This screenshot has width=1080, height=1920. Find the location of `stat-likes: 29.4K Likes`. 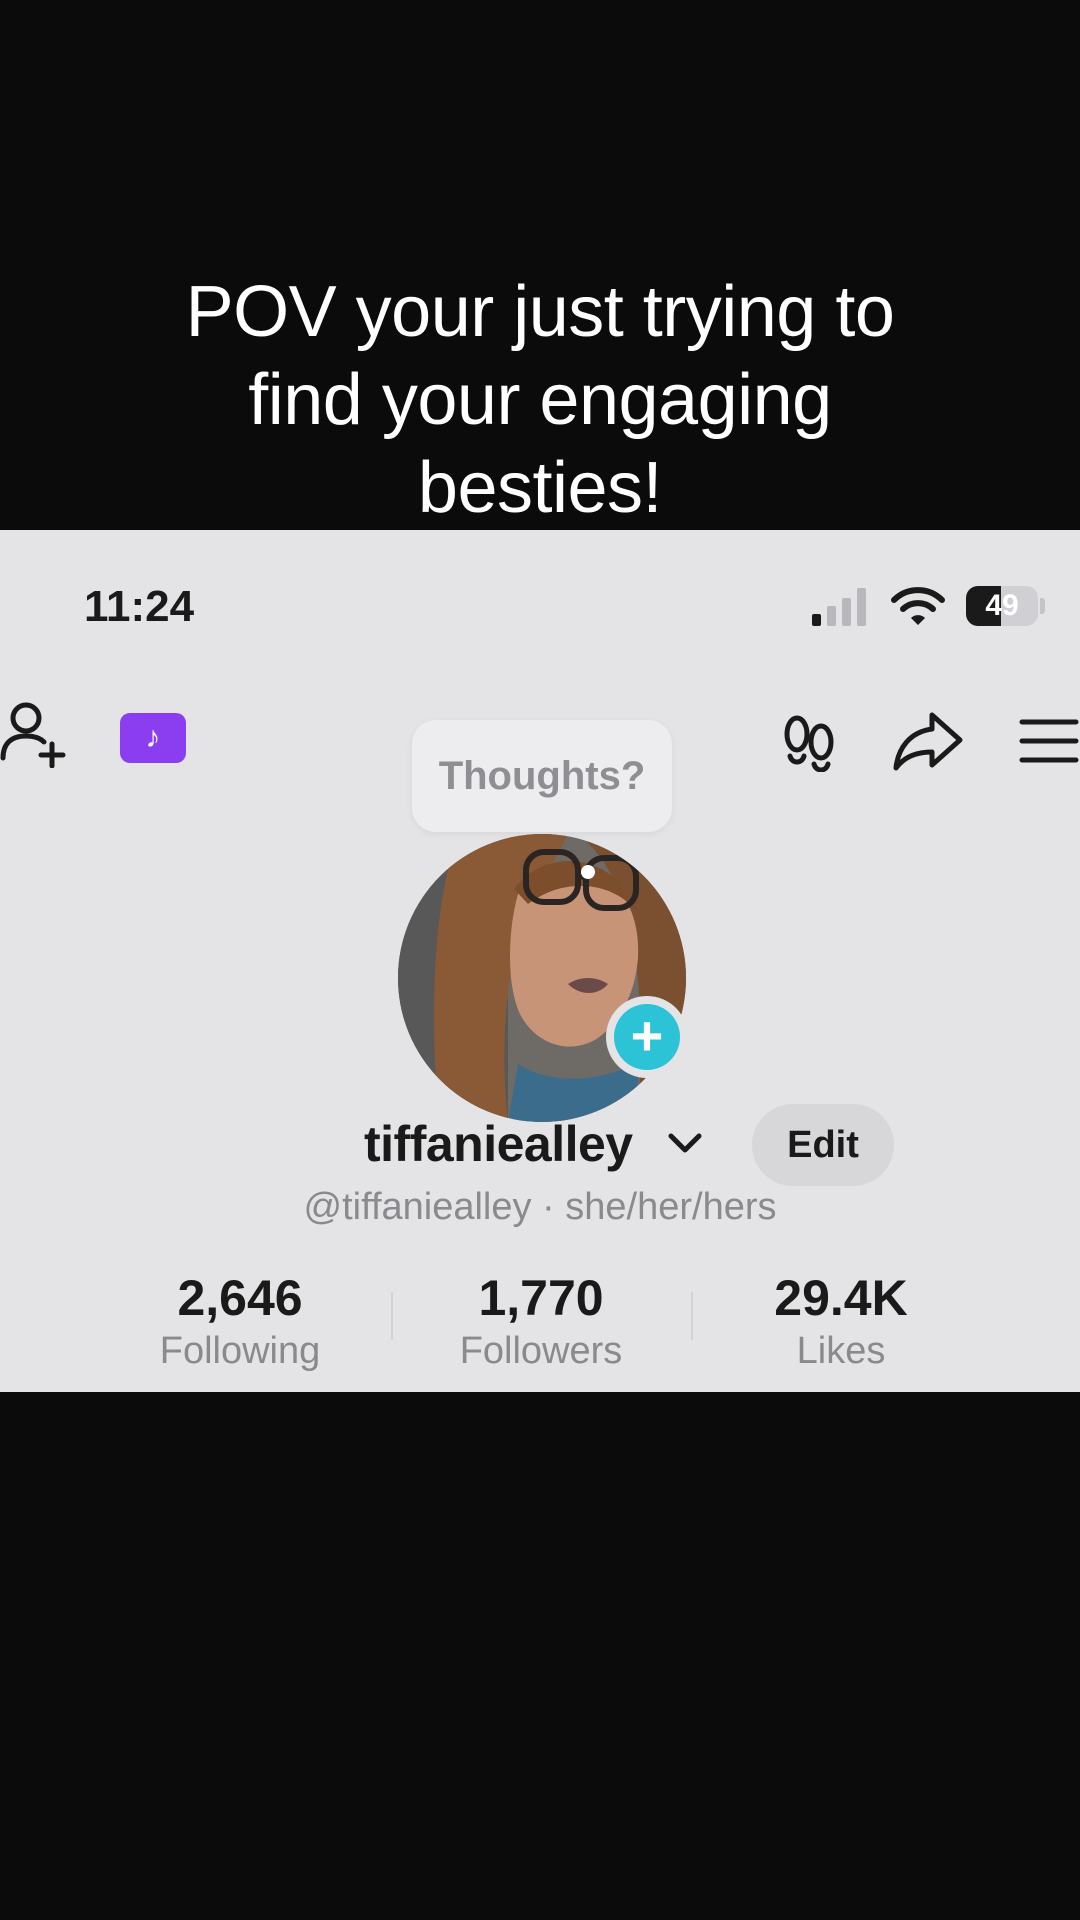

stat-likes: 29.4K Likes is located at coordinates (841, 1323).